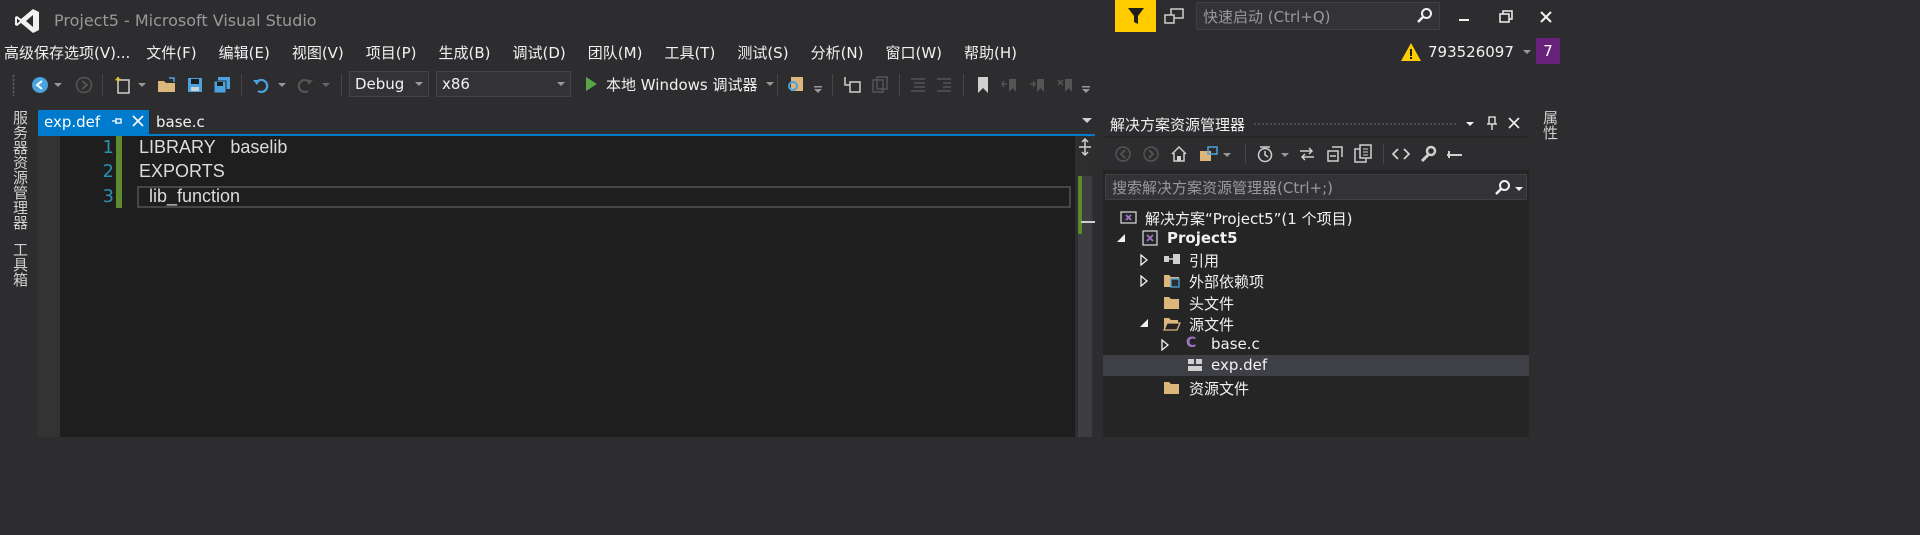 This screenshot has width=1920, height=535. What do you see at coordinates (1506, 17) in the screenshot?
I see `restore-button` at bounding box center [1506, 17].